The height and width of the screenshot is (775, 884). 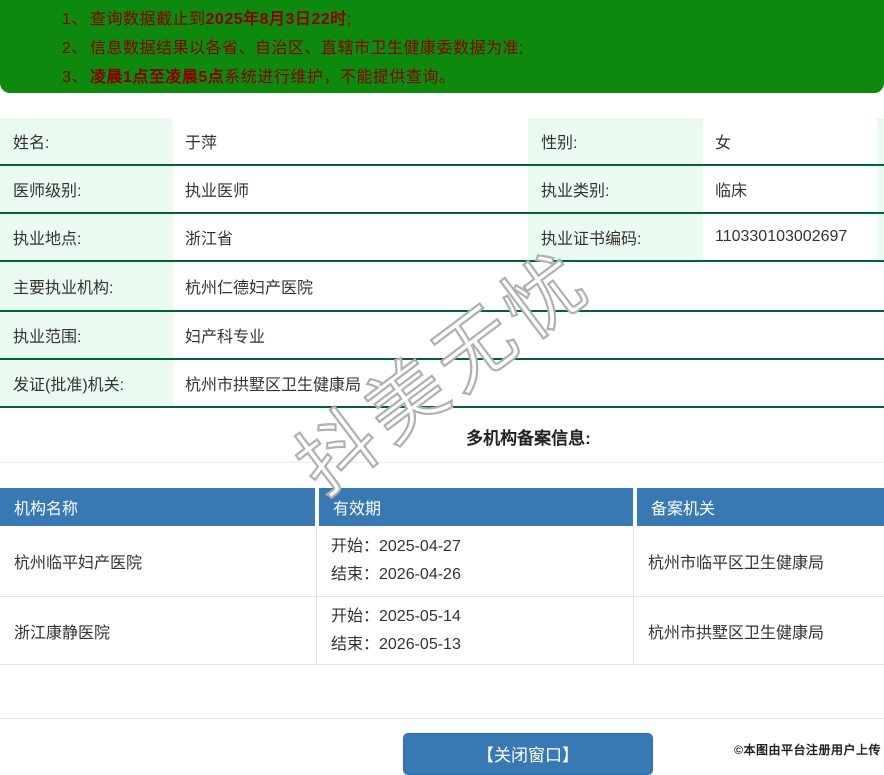 I want to click on notice-number: 3、, so click(x=75, y=77).